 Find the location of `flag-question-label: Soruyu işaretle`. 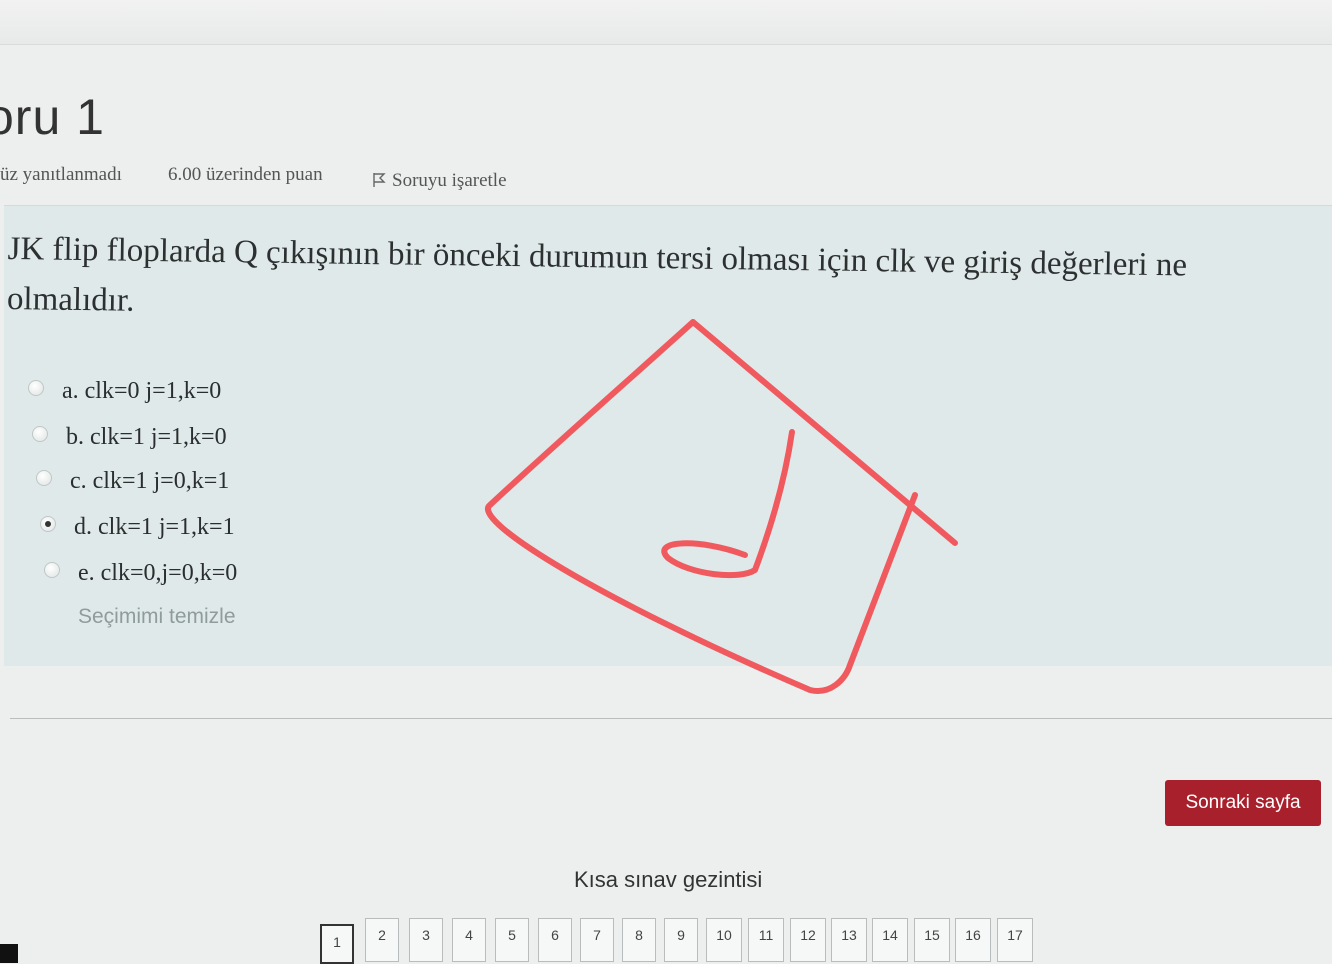

flag-question-label: Soruyu işaretle is located at coordinates (449, 180).